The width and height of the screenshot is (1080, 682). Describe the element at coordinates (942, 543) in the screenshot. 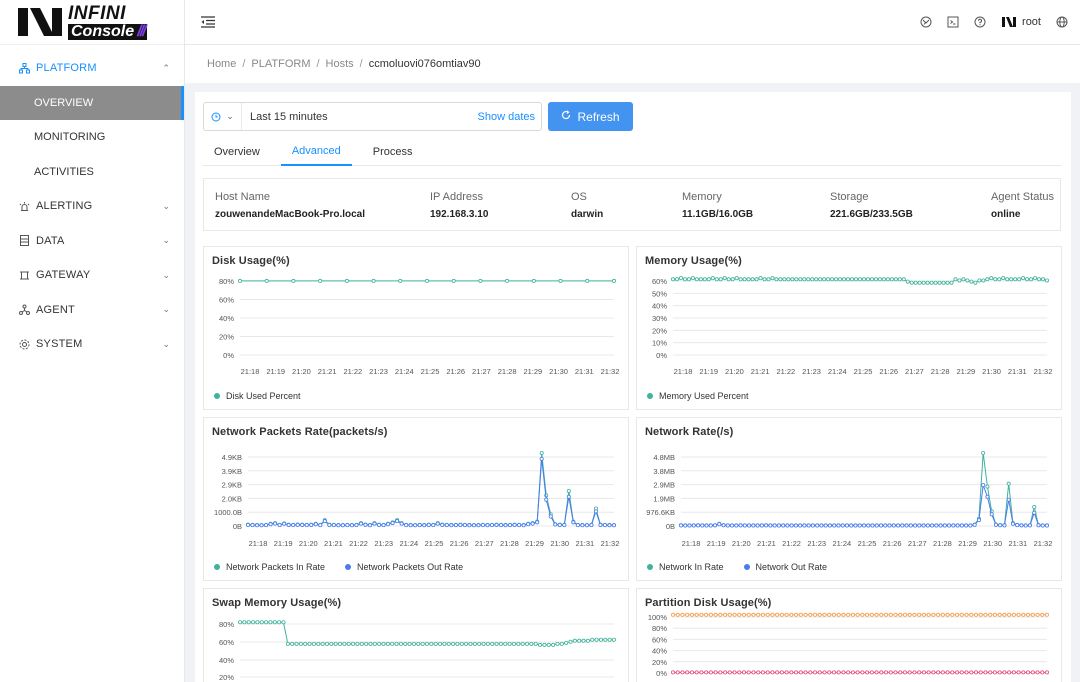

I see `x-tick-label: 21:28` at that location.